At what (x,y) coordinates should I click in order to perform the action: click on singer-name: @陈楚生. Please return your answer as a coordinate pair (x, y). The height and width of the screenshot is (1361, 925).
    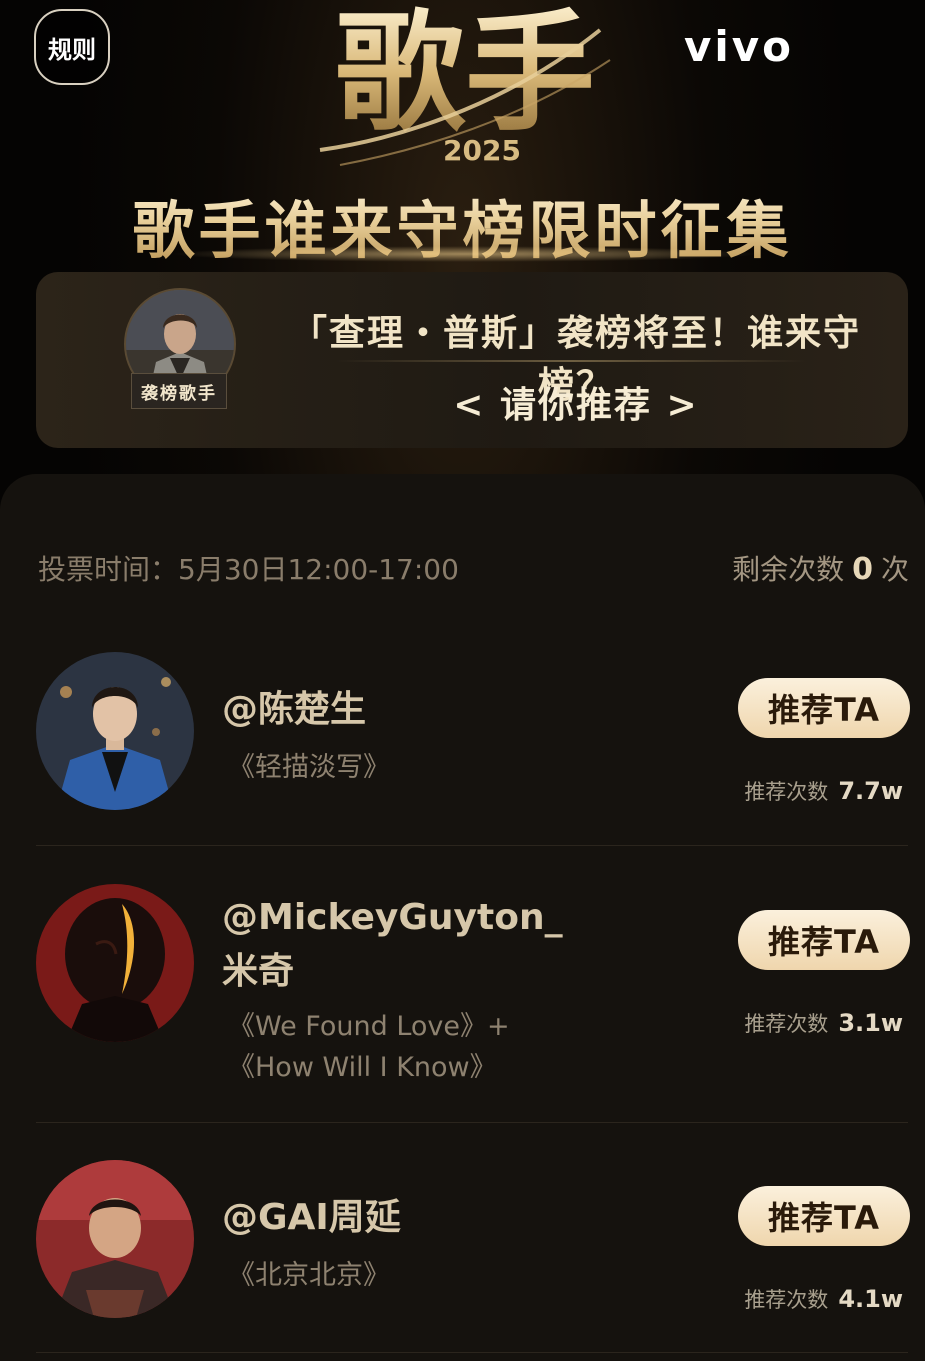
    Looking at the image, I should click on (294, 709).